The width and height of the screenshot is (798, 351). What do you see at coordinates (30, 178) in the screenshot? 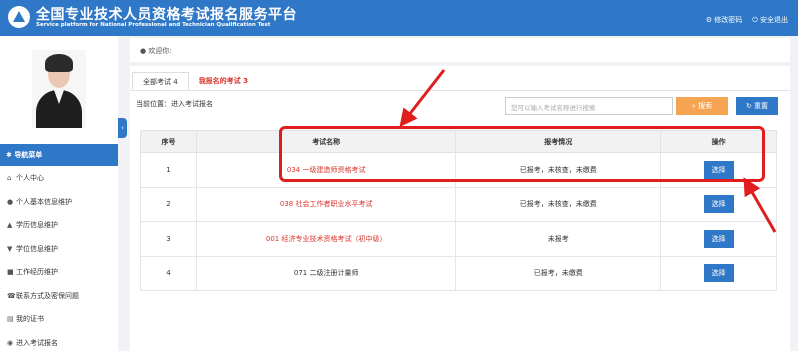
I see `sidebar-item-label: 个人中心` at bounding box center [30, 178].